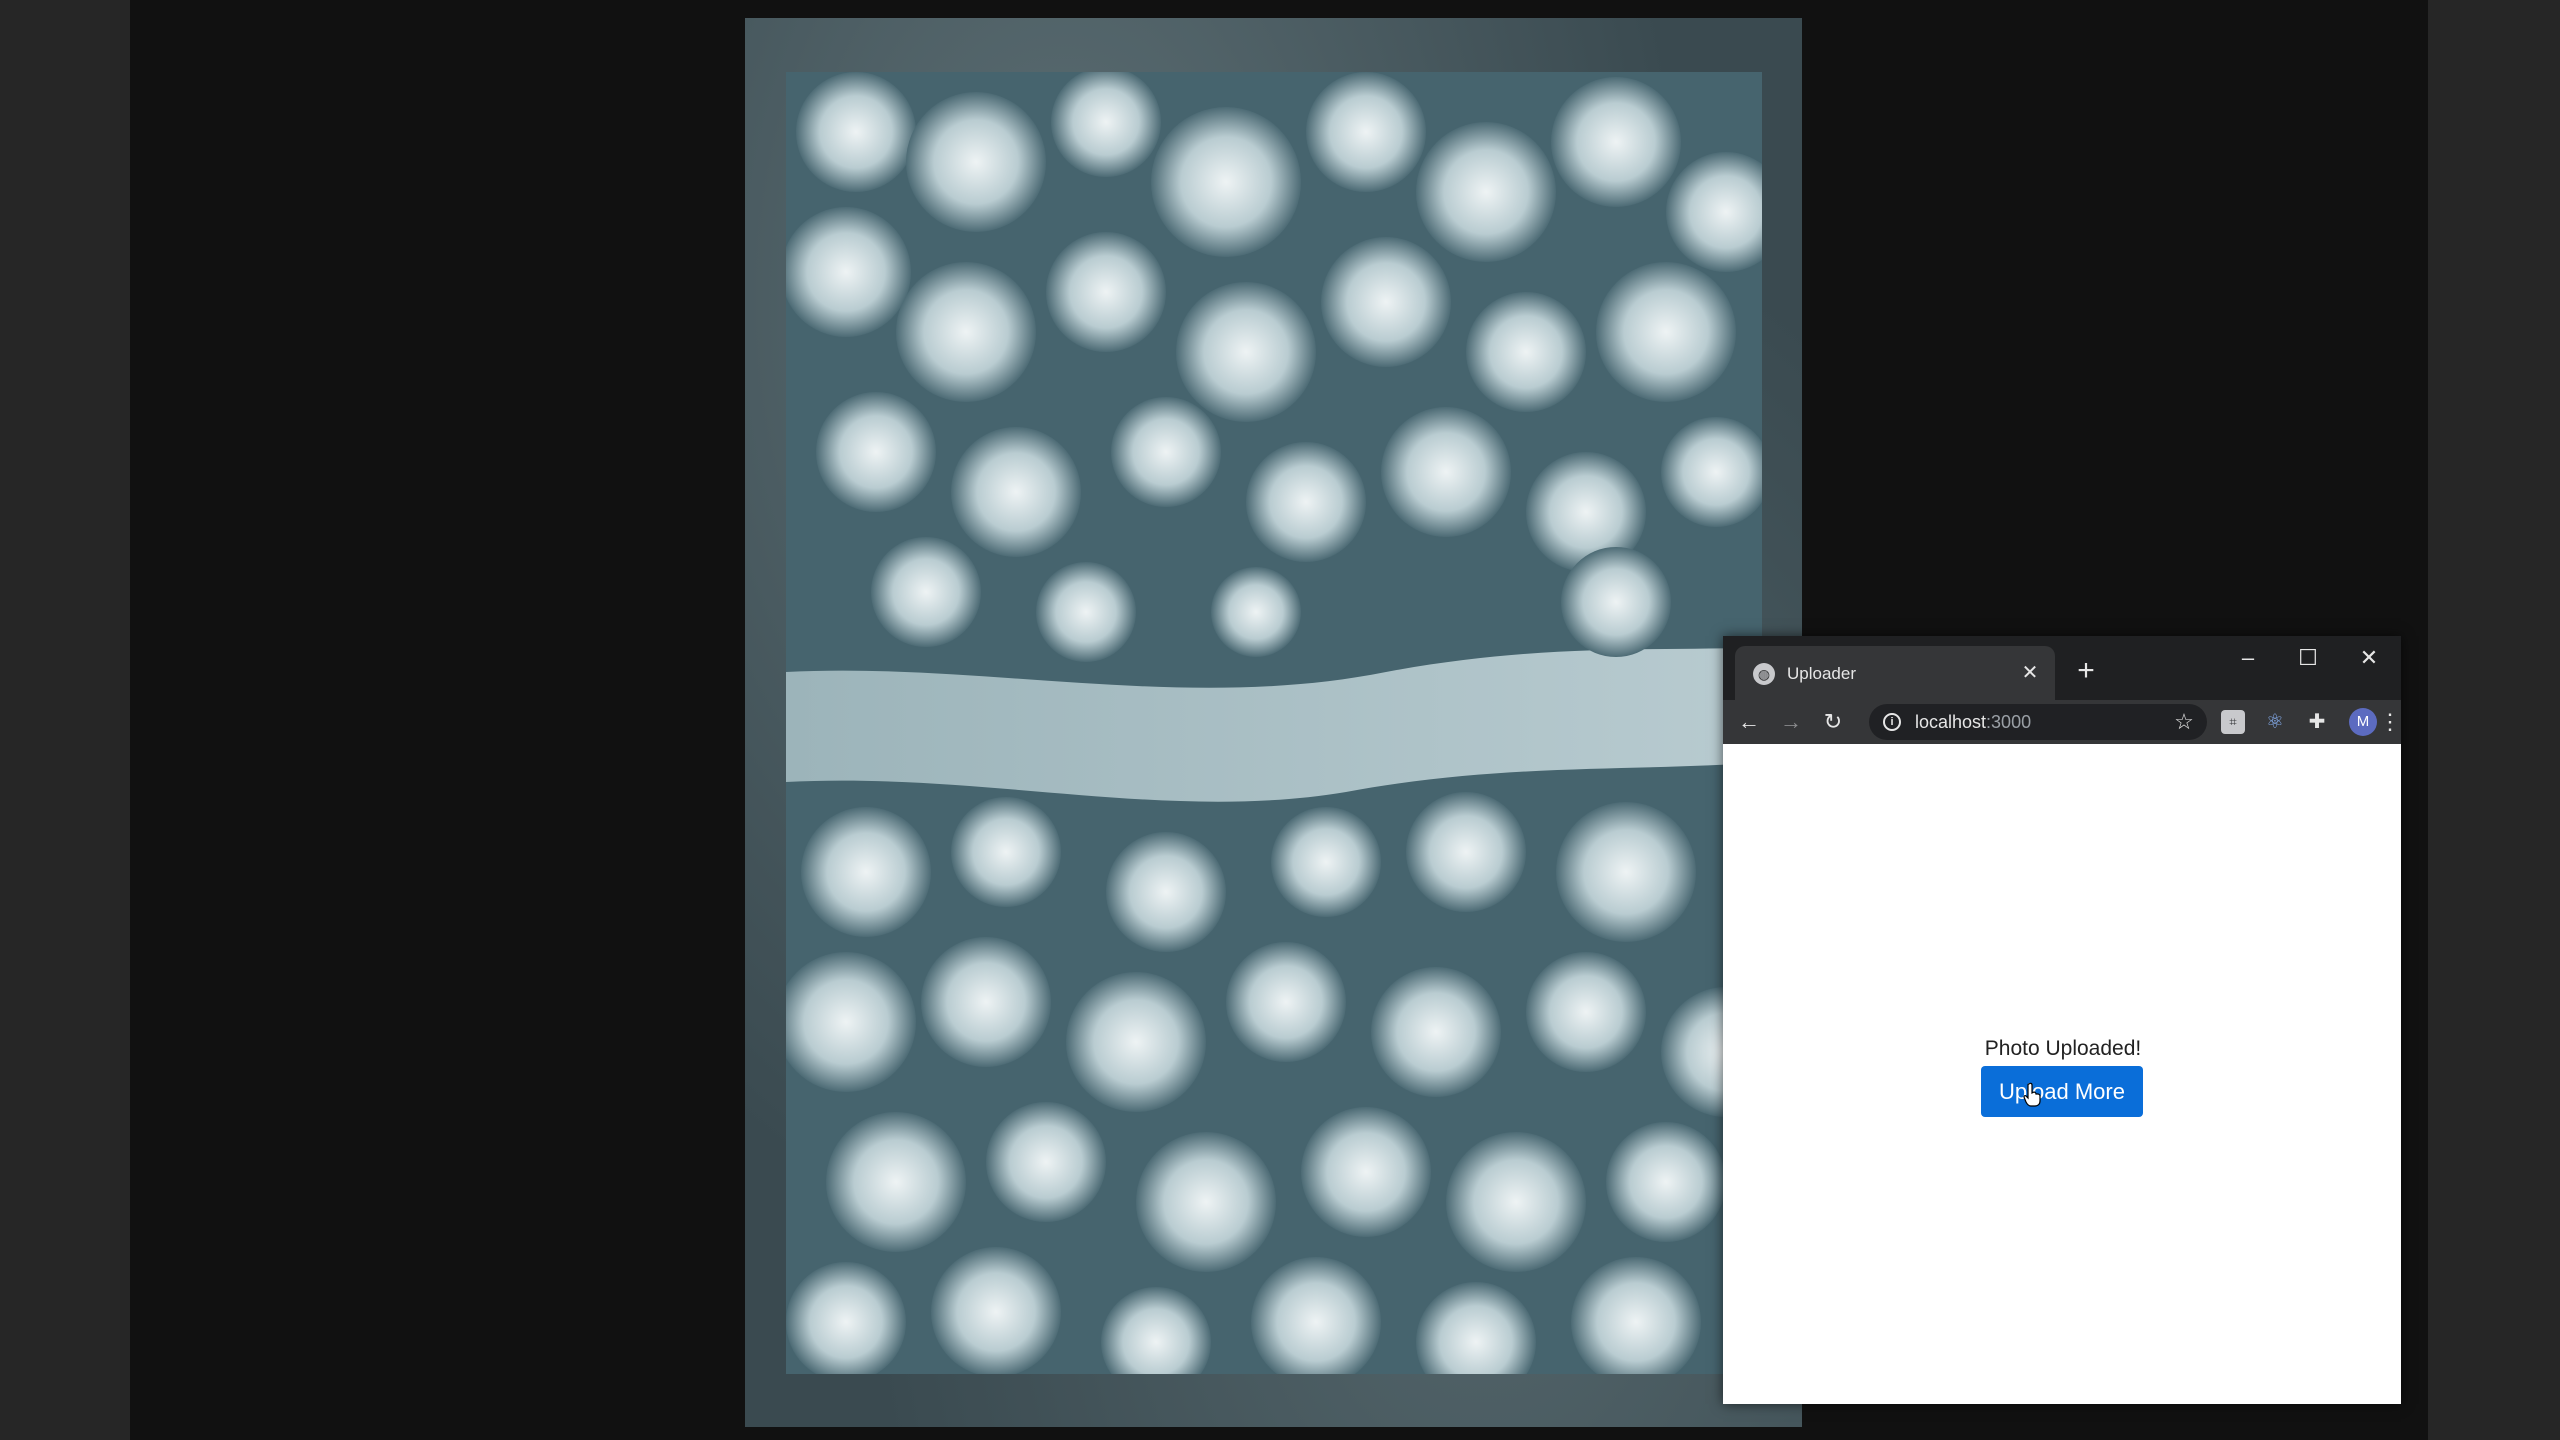  Describe the element at coordinates (1951, 722) in the screenshot. I see `url-host: localhost` at that location.